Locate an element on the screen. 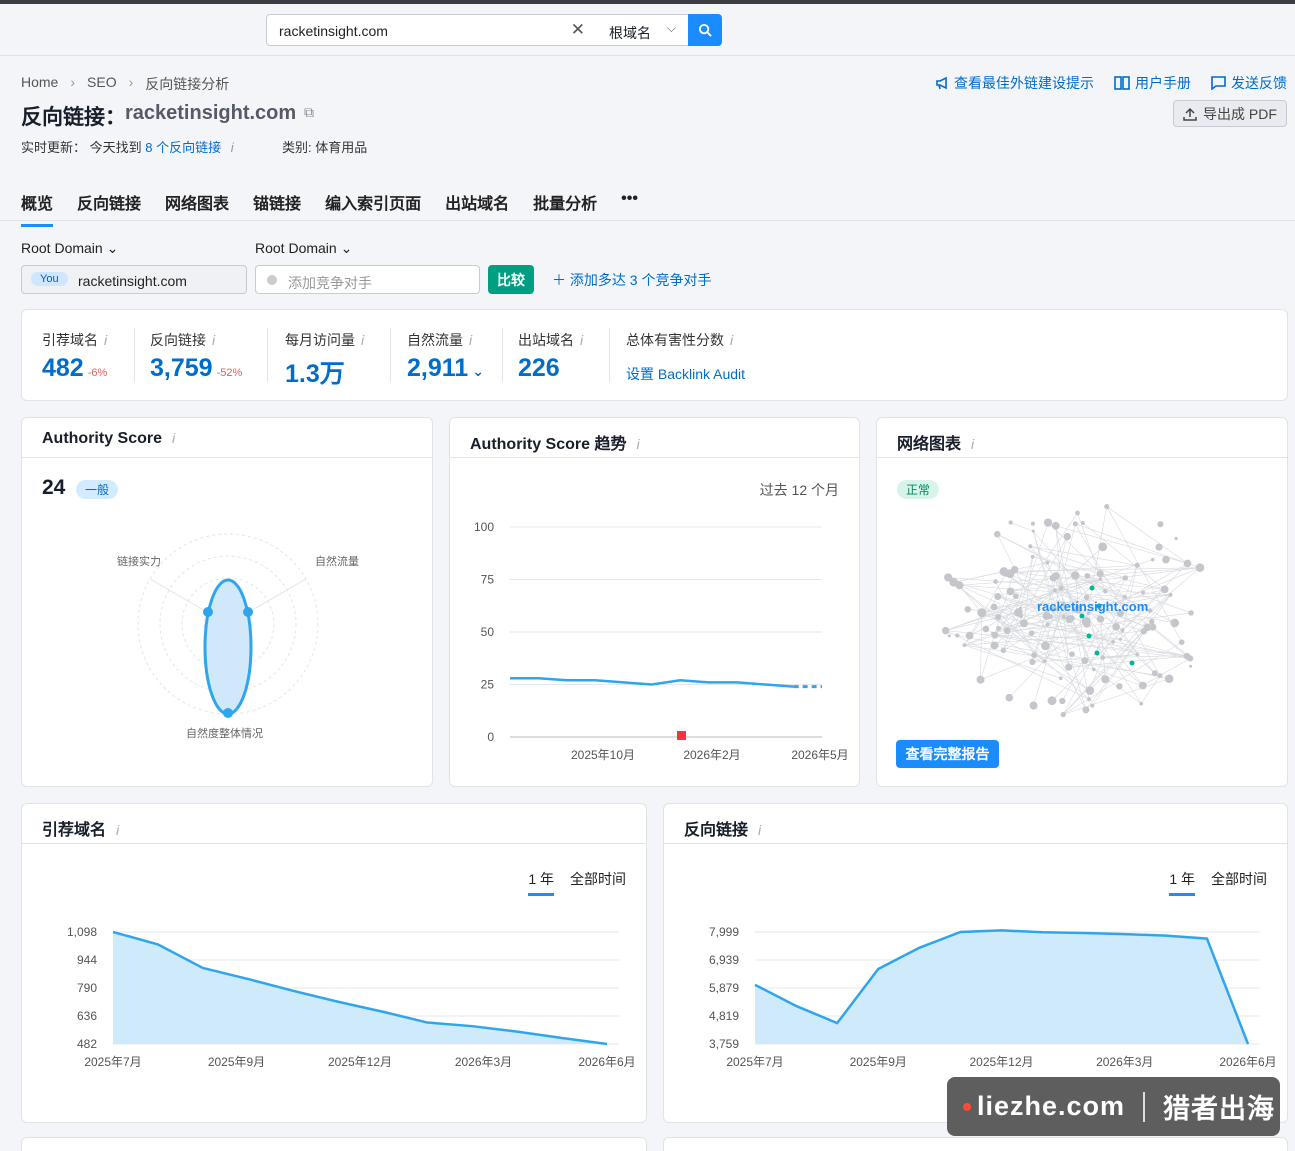 Image resolution: width=1295 pixels, height=1151 pixels. root-domain-select-2: Root Domain ⌄ is located at coordinates (303, 248).